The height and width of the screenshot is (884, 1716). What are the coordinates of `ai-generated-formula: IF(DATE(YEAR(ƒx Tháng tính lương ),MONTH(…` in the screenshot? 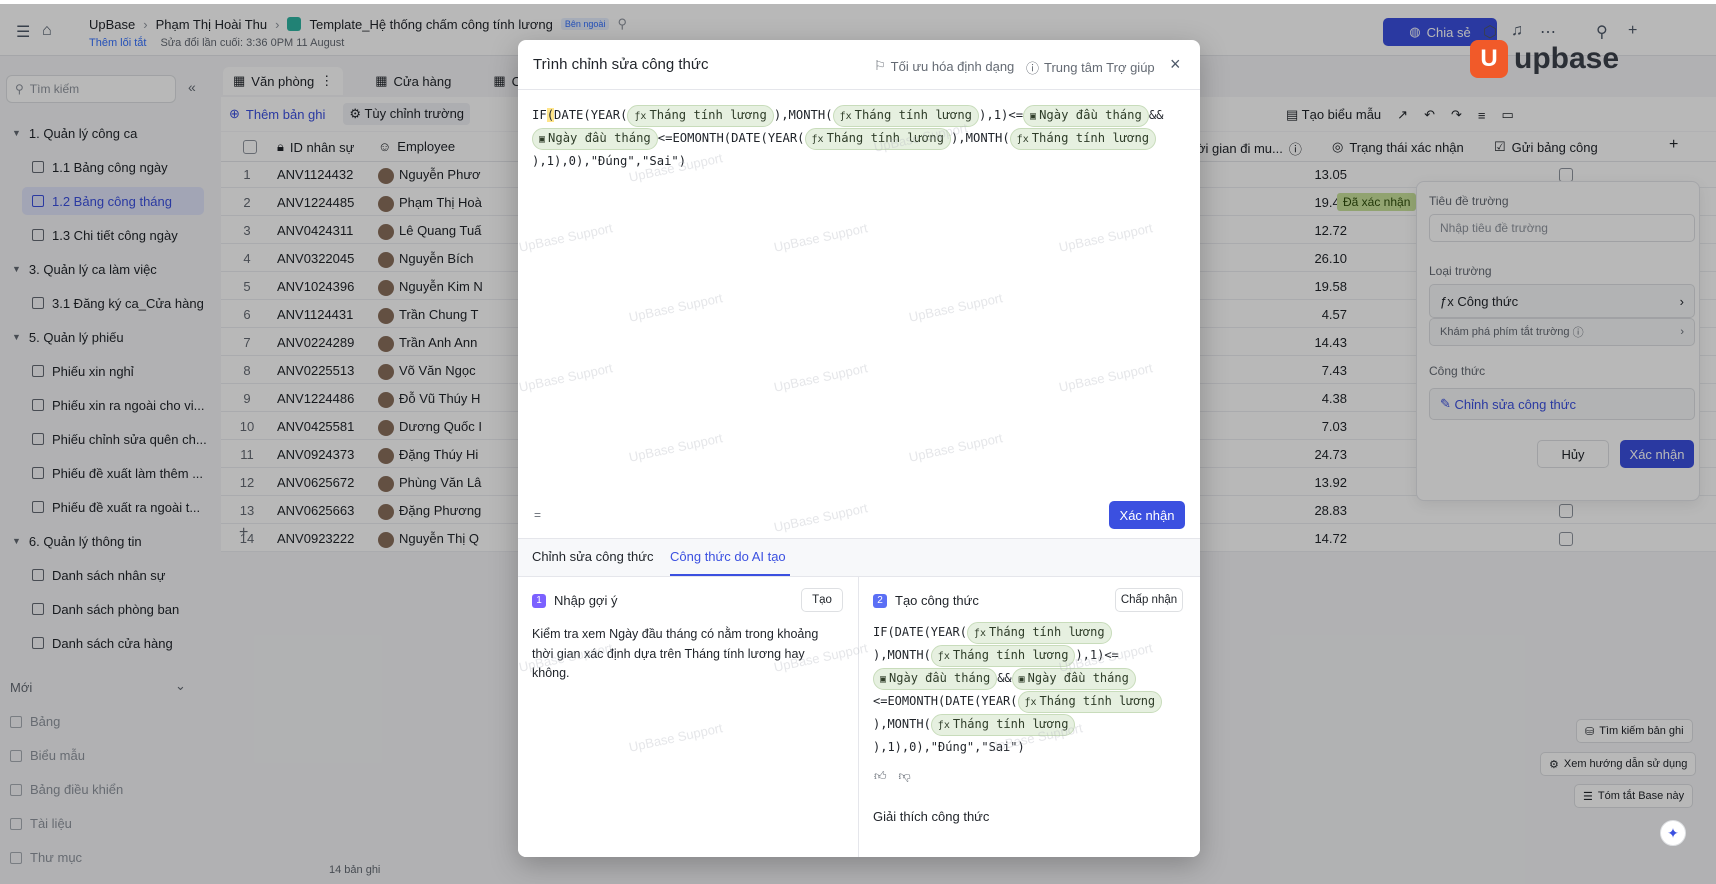 It's located at (1028, 690).